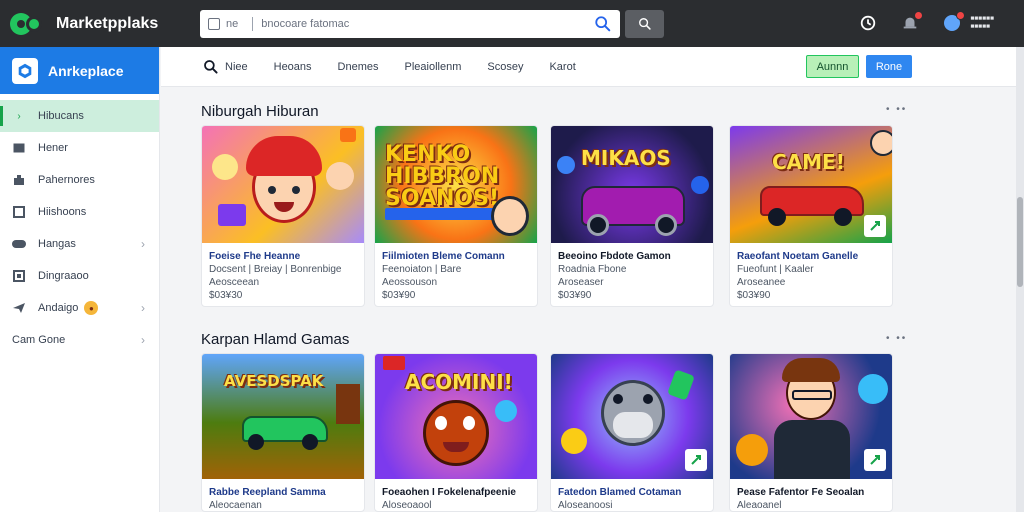 The width and height of the screenshot is (1024, 512). What do you see at coordinates (79, 340) in the screenshot?
I see `sidebar-item-cam-gone: Cam Gone ›` at bounding box center [79, 340].